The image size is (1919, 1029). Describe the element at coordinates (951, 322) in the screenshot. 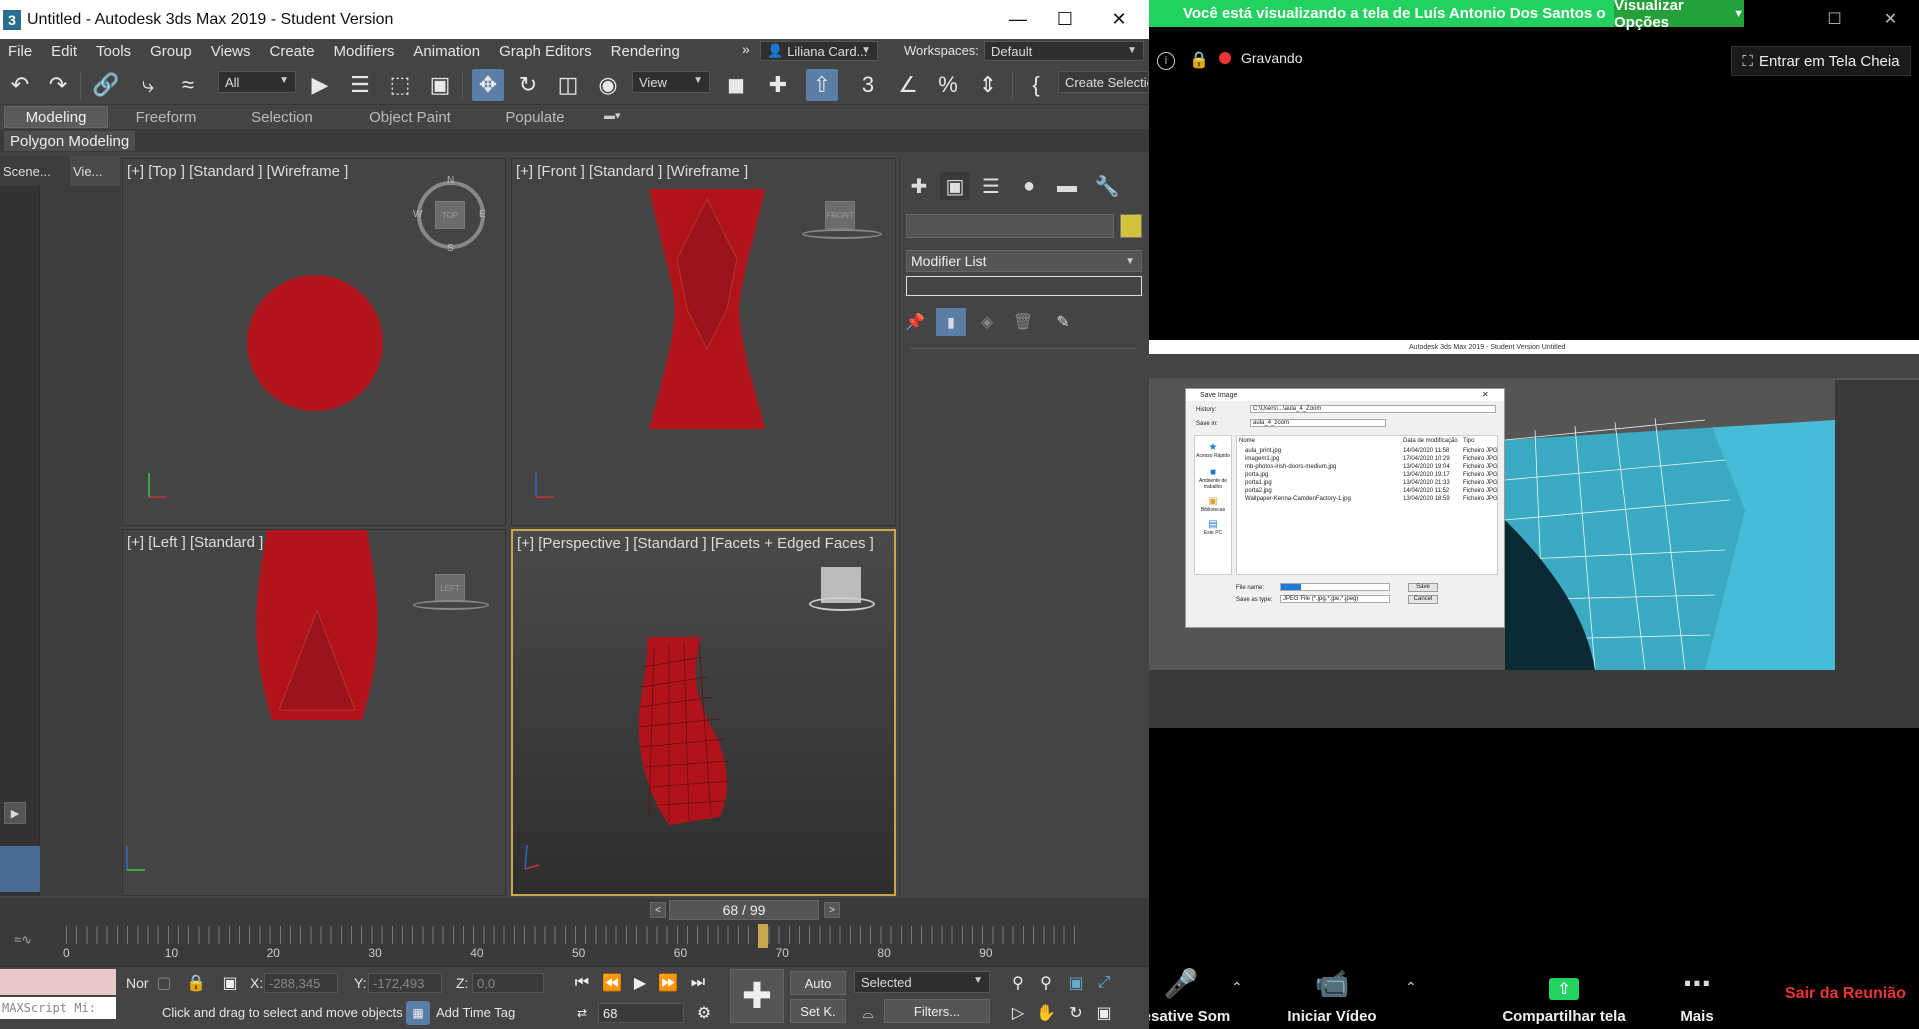

I see `show-end-result-icon: ▮` at that location.